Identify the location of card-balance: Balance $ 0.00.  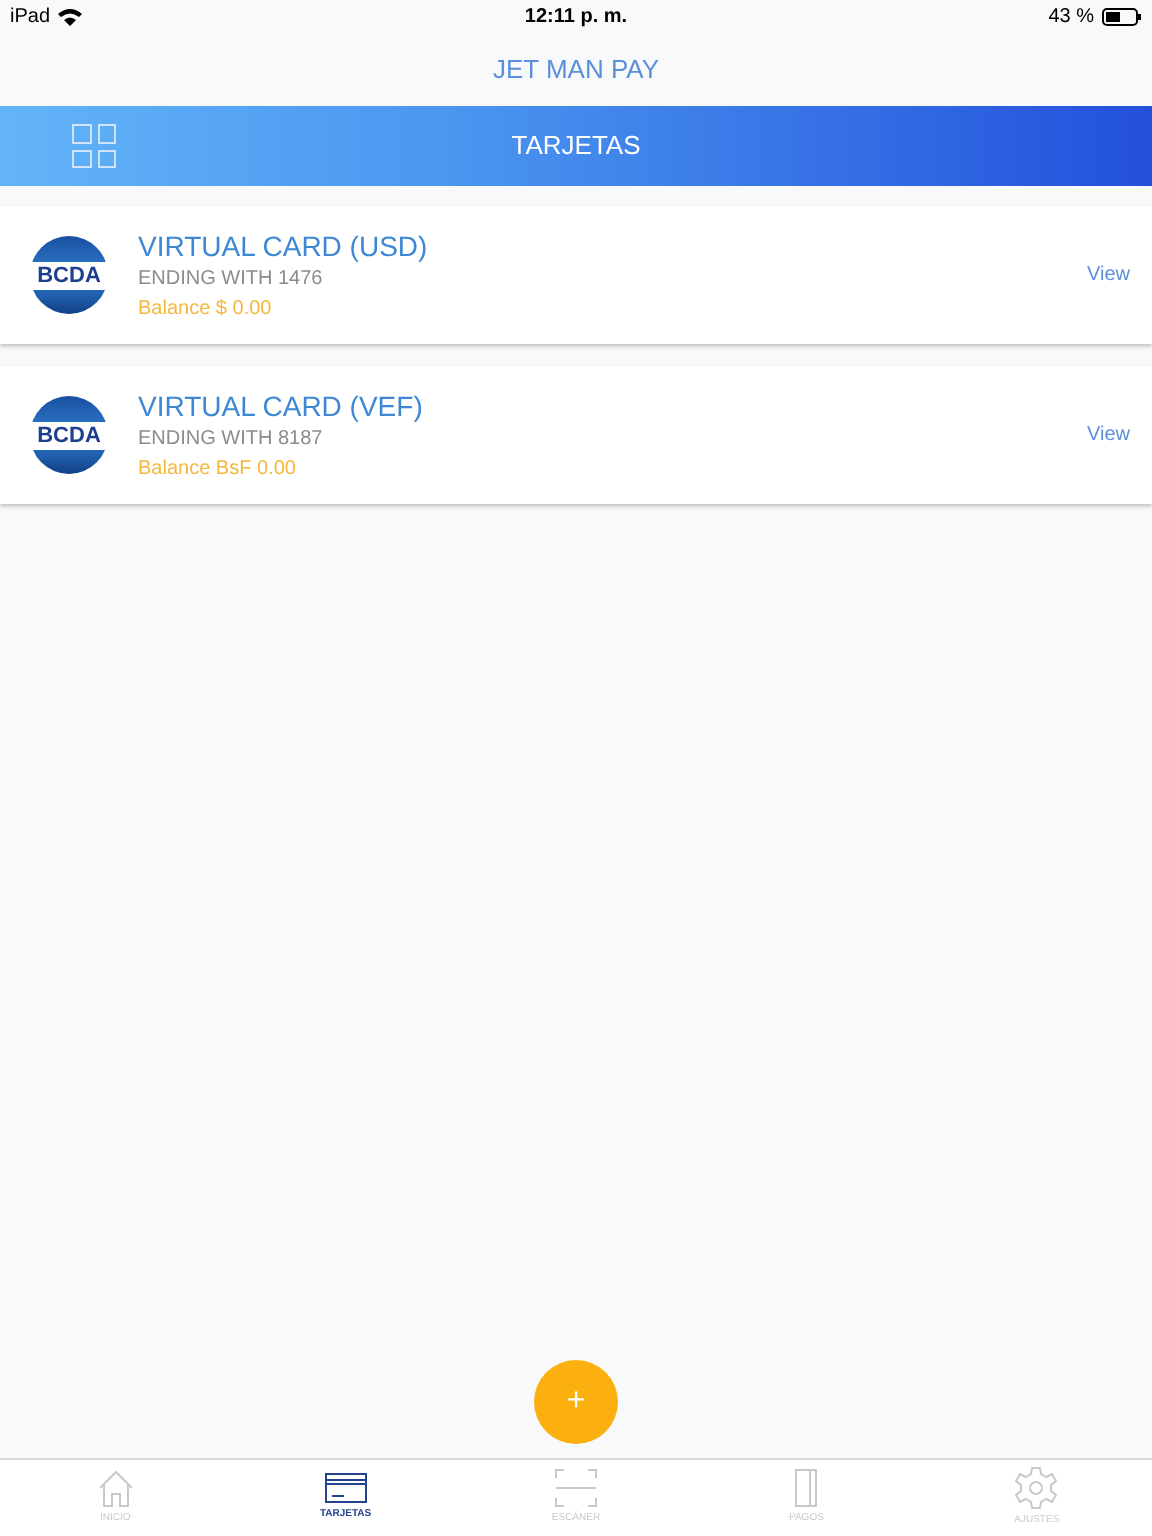
(206, 309).